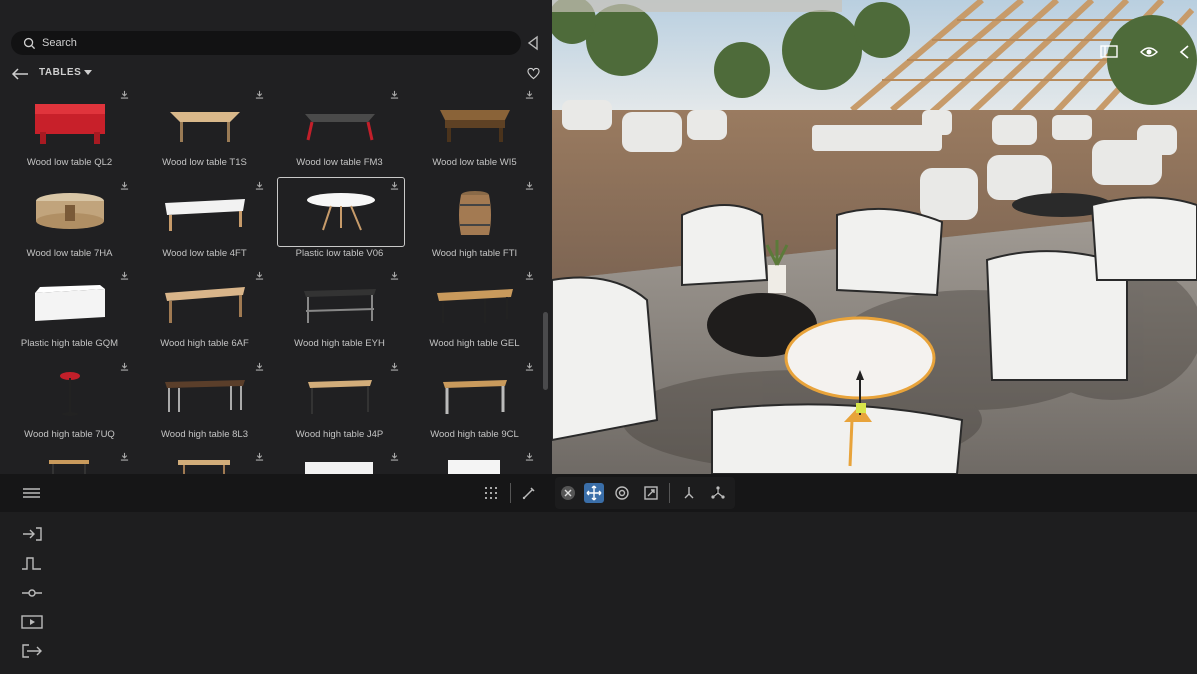 The height and width of the screenshot is (674, 1197). I want to click on search-box, so click(266, 43).